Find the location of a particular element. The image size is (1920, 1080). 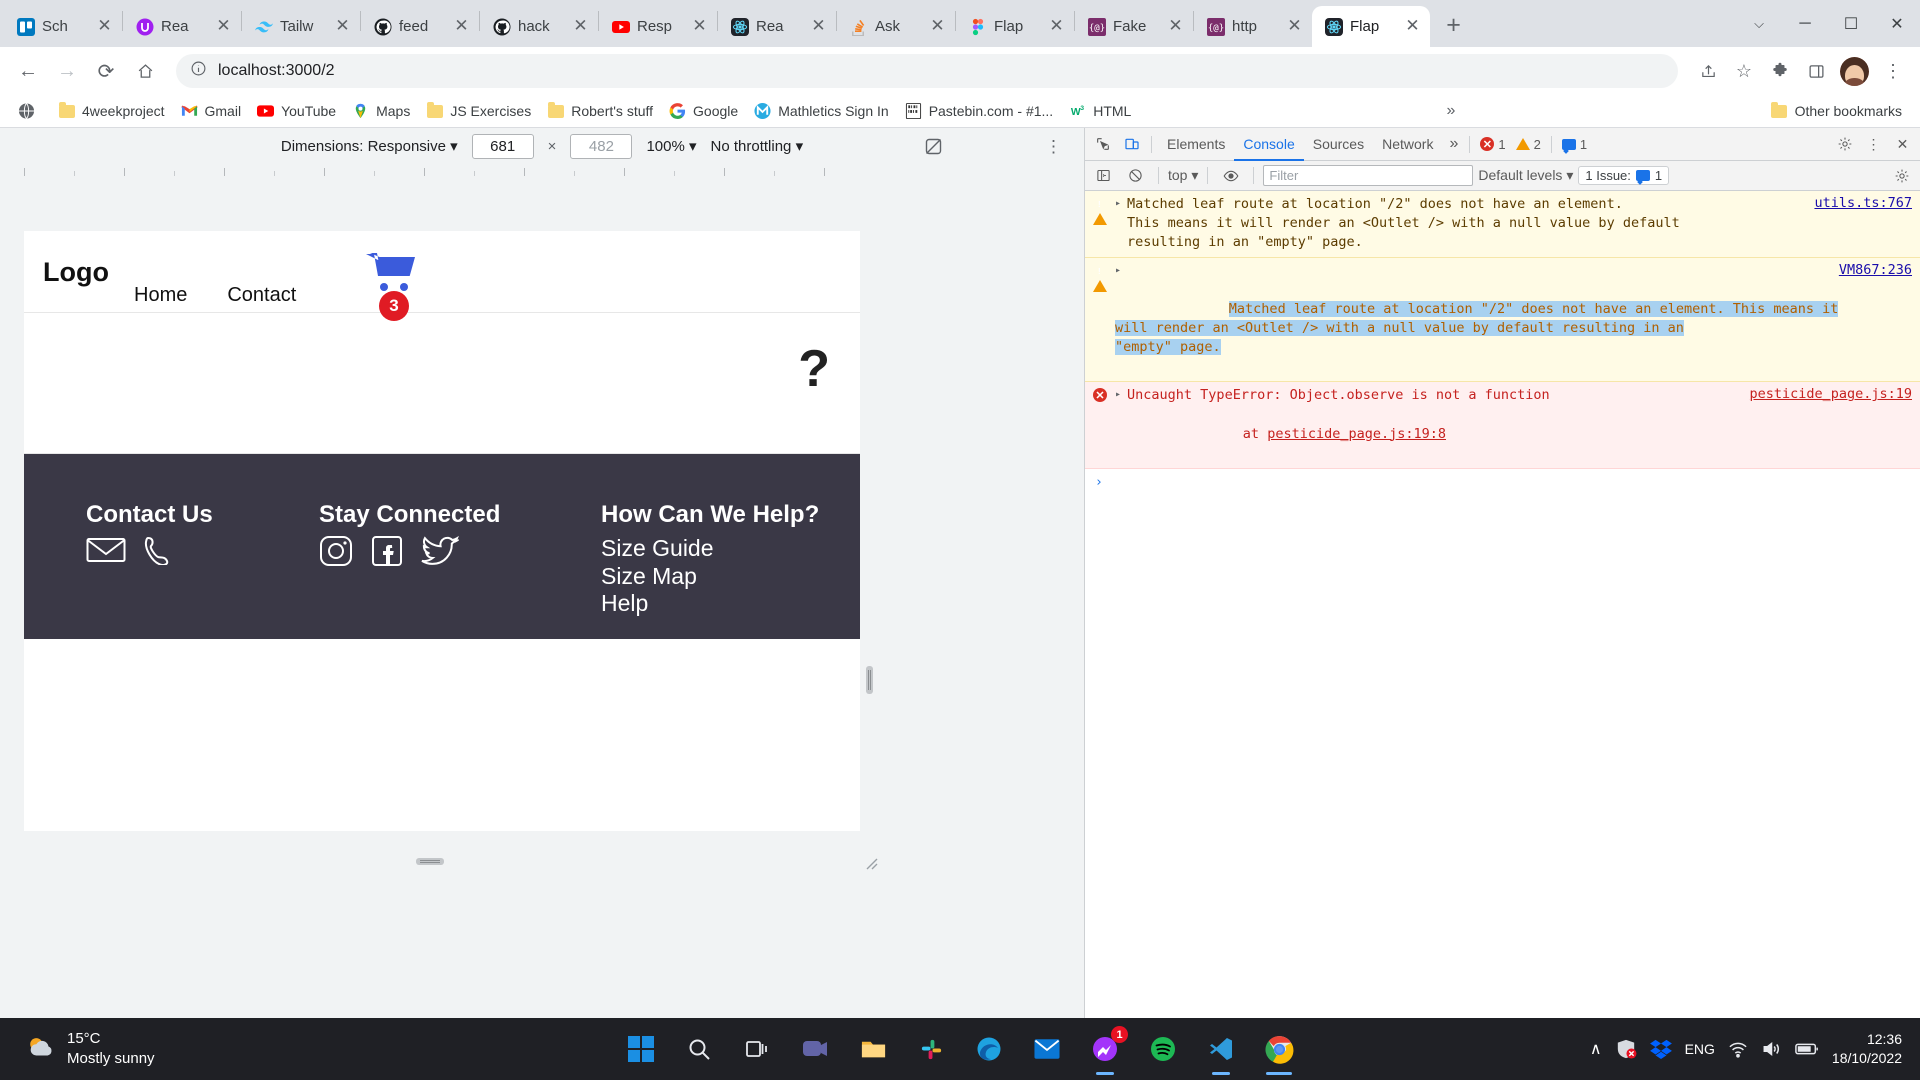

browser-tab: {@} http ✕ is located at coordinates (1253, 26).